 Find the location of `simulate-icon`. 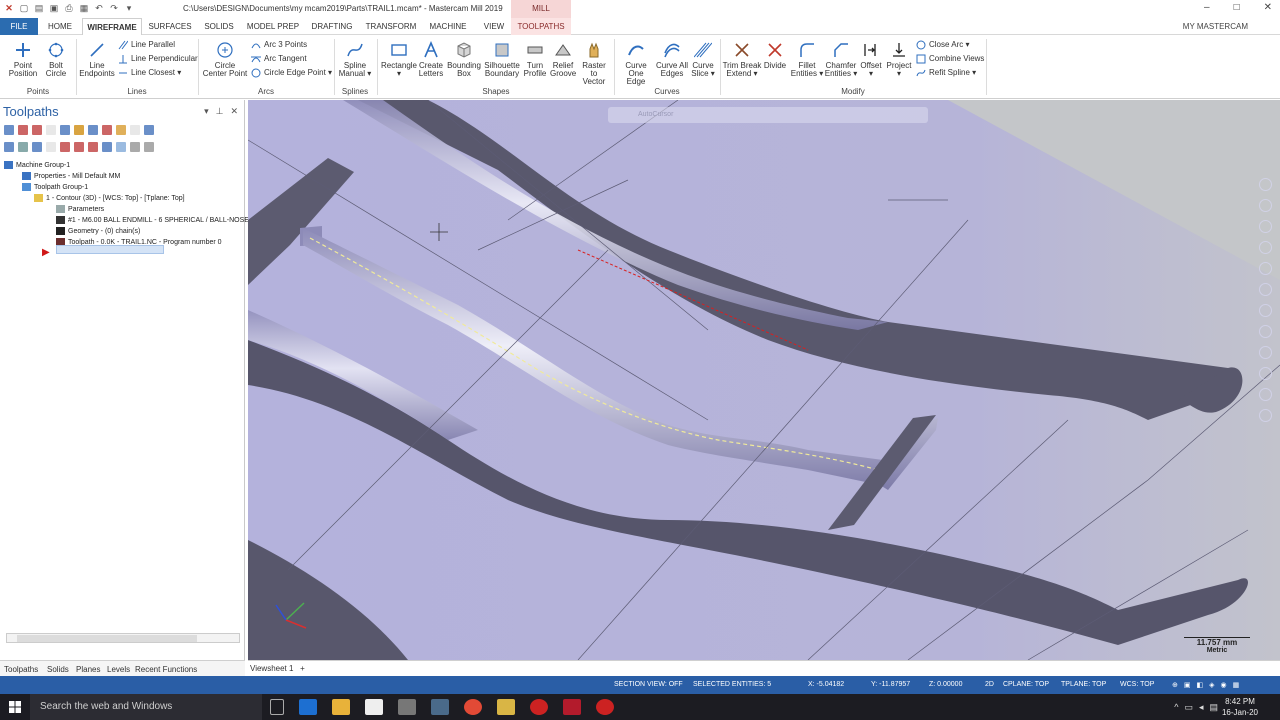

simulate-icon is located at coordinates (121, 130).